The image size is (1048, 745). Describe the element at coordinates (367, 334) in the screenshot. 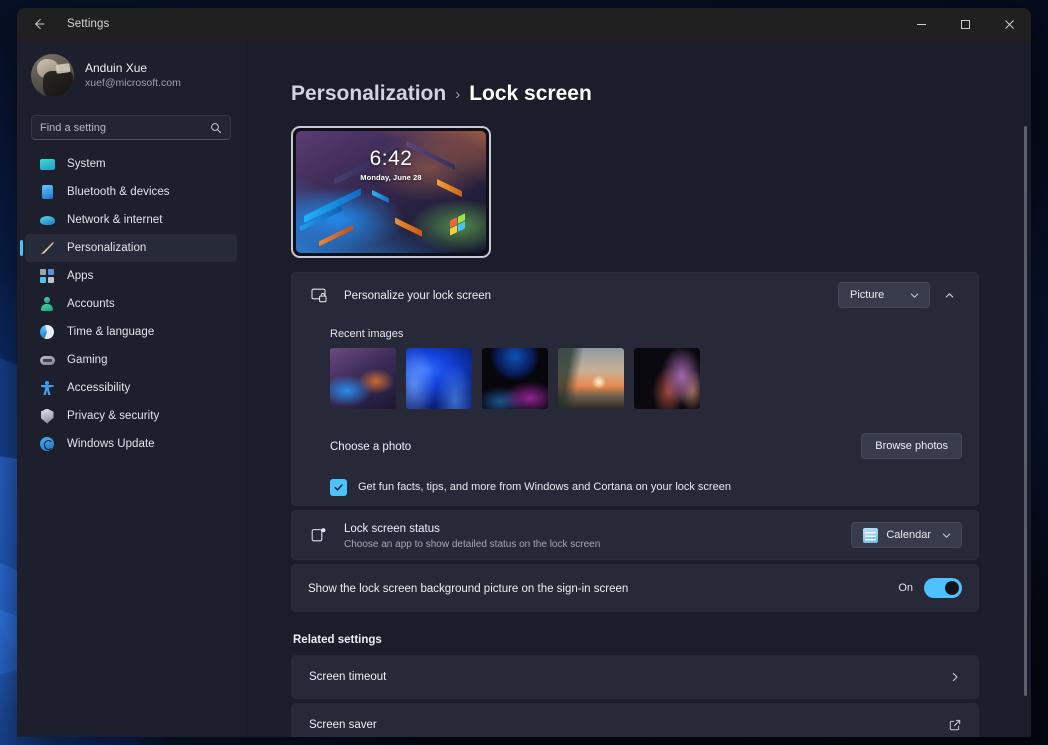

I see `recent-images-label: Recent images` at that location.